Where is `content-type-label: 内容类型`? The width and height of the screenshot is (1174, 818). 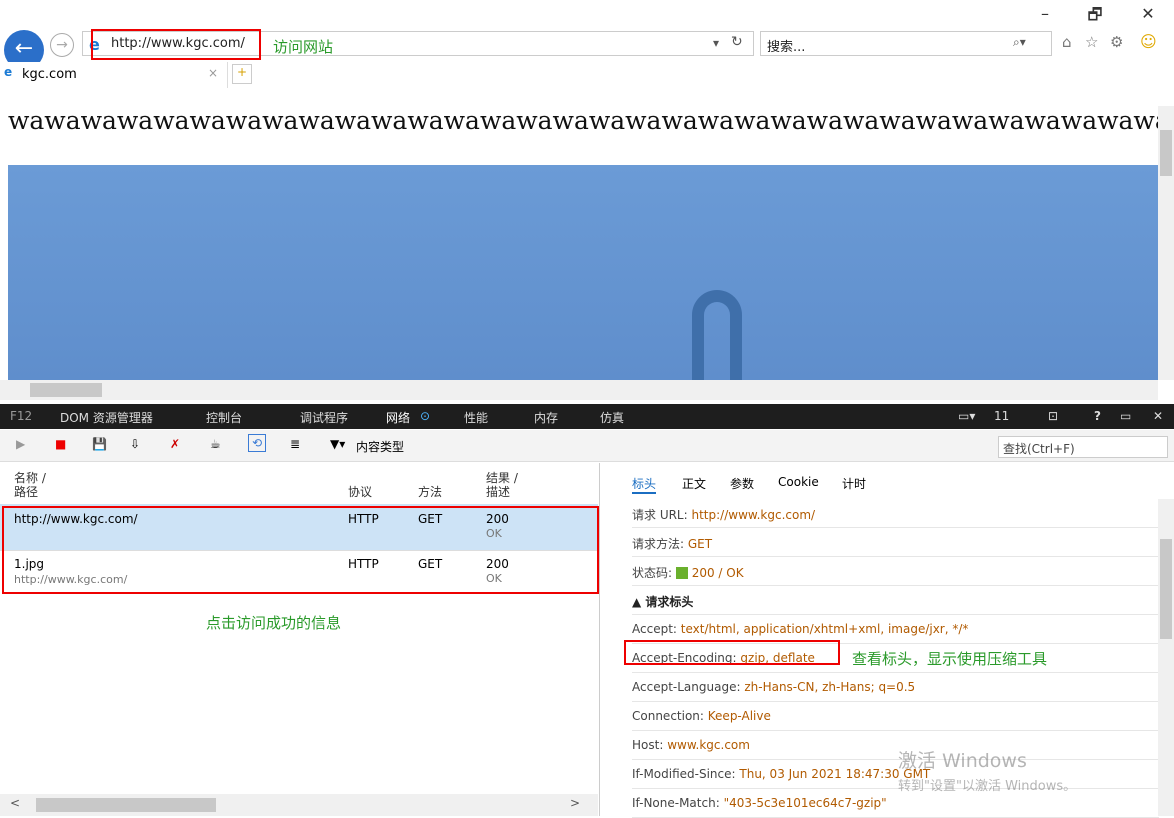 content-type-label: 内容类型 is located at coordinates (380, 446).